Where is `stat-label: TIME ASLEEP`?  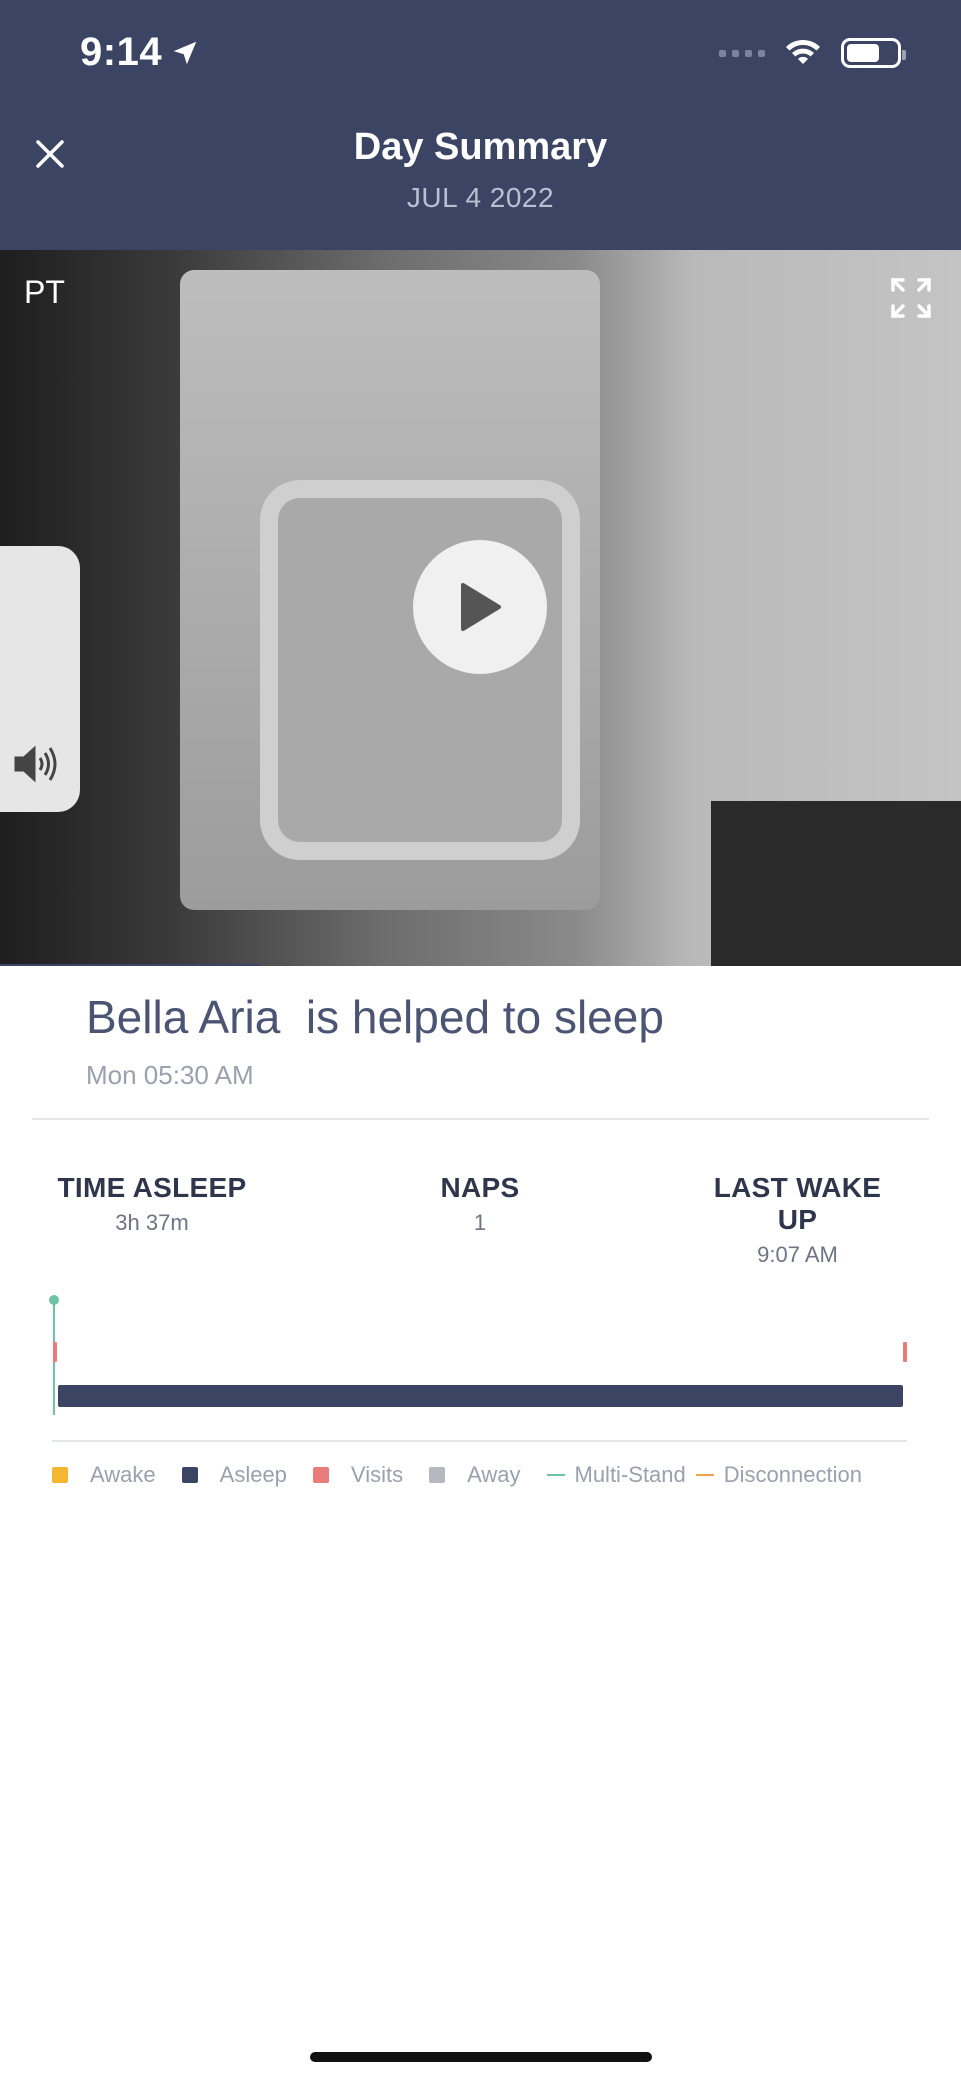 stat-label: TIME ASLEEP is located at coordinates (152, 1187).